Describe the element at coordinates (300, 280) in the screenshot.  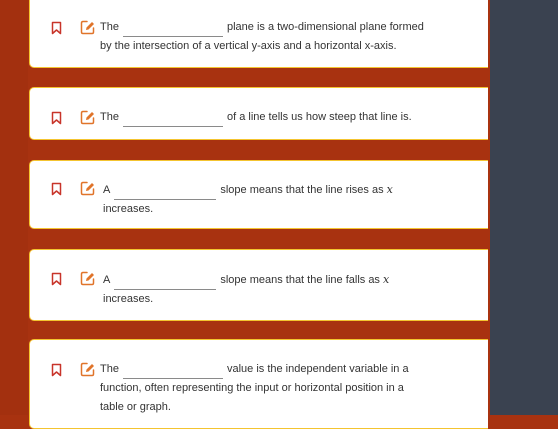
I see `question-suffix: slope means that the line falls as` at that location.